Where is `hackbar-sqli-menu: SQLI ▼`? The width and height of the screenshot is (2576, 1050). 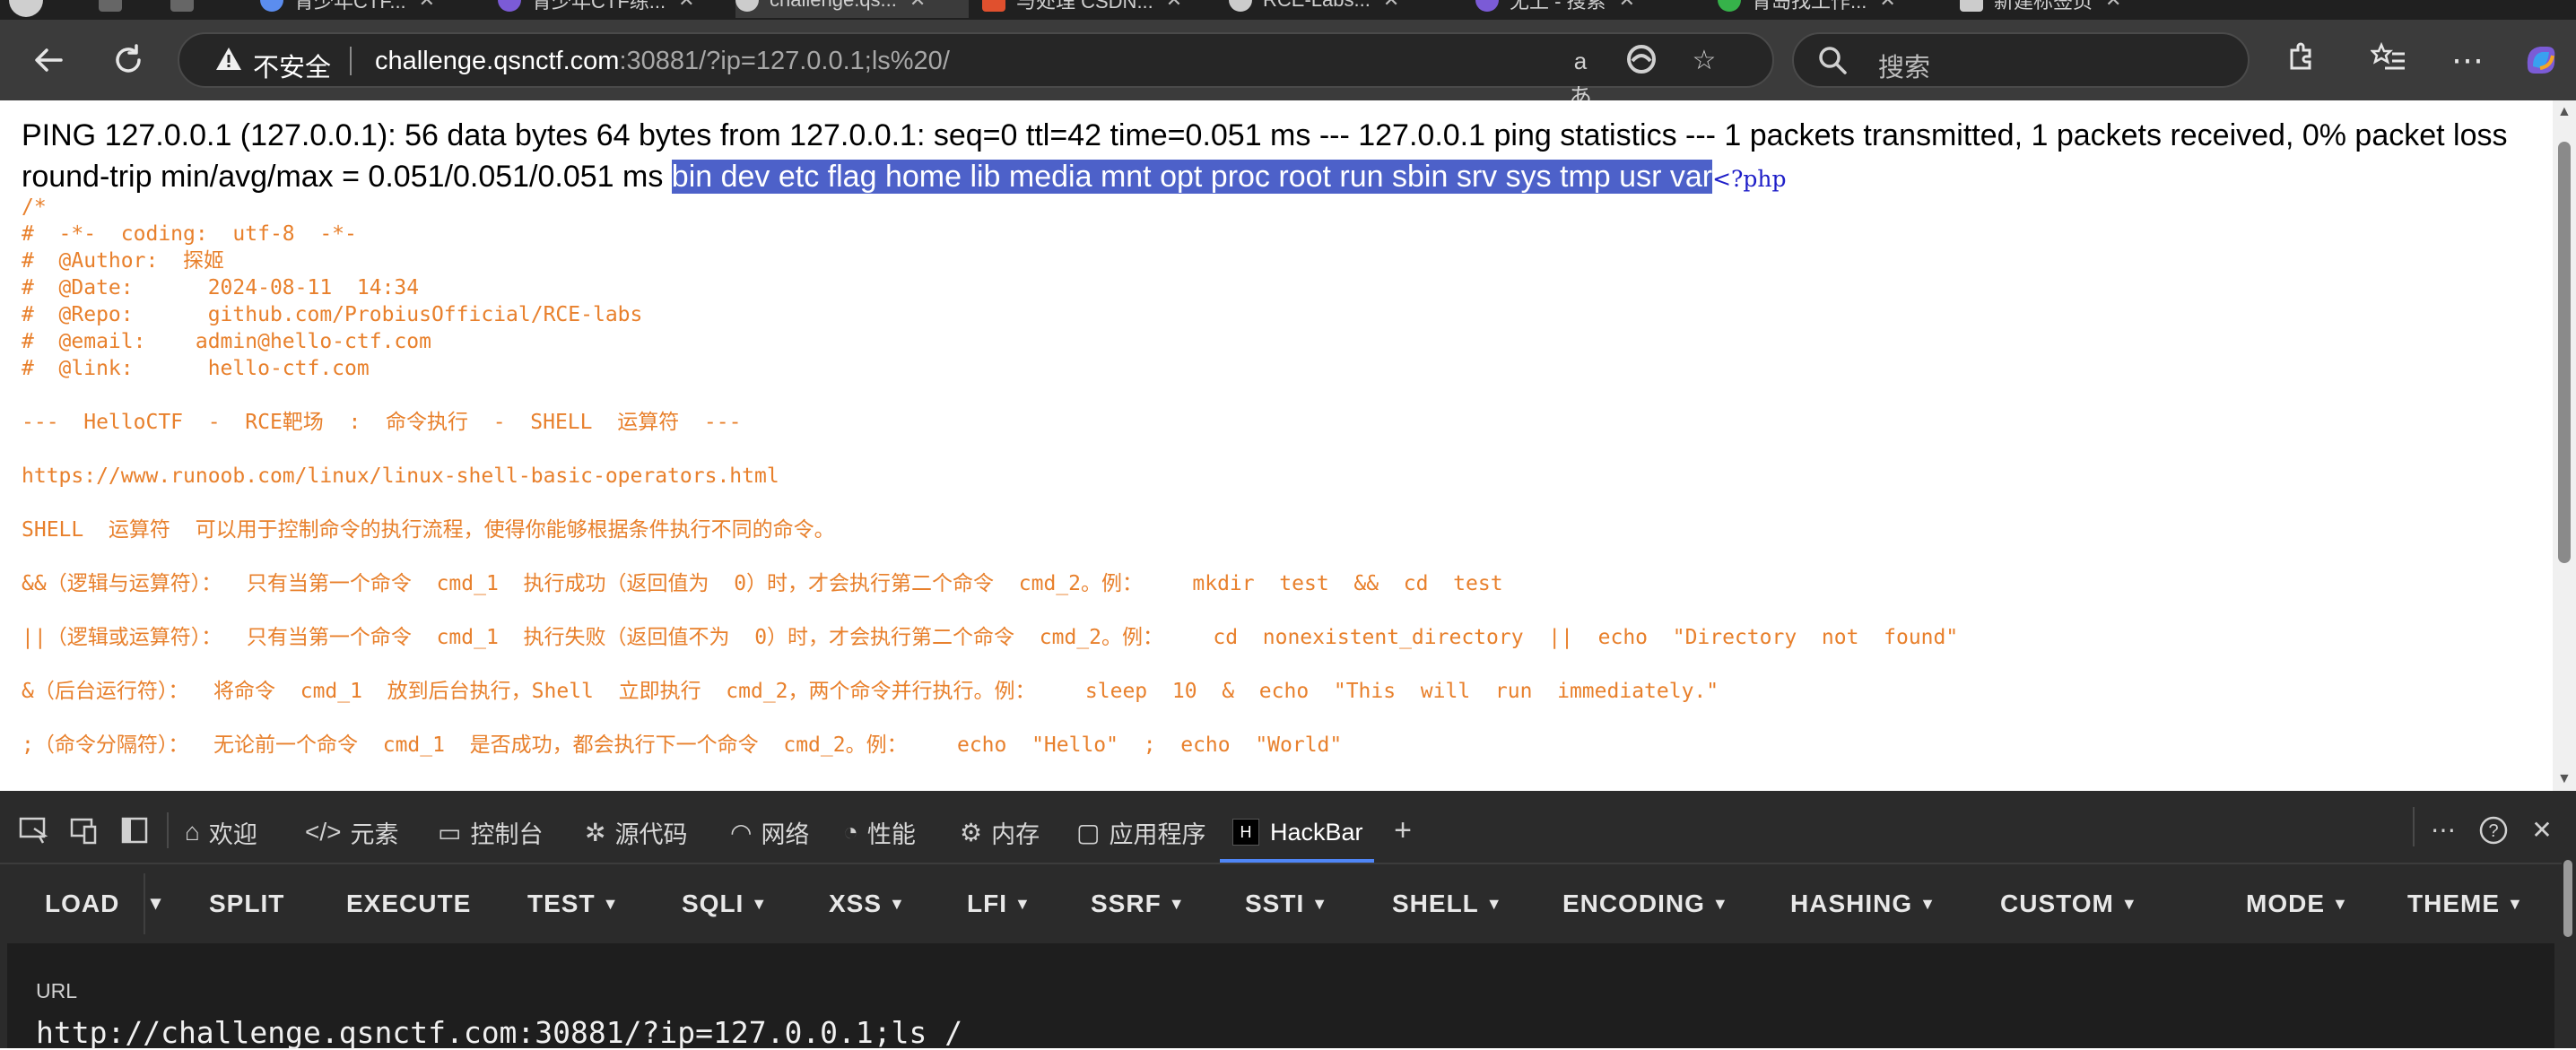
hackbar-sqli-menu: SQLI ▼ is located at coordinates (725, 903).